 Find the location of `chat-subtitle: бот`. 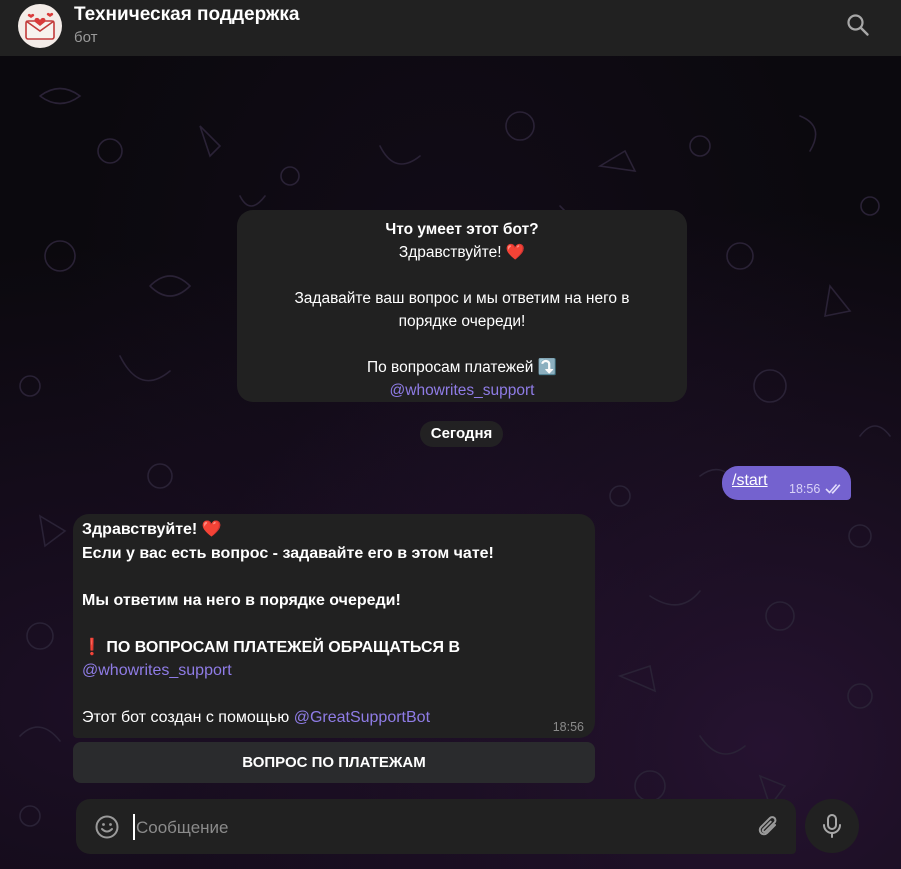

chat-subtitle: бот is located at coordinates (86, 37).